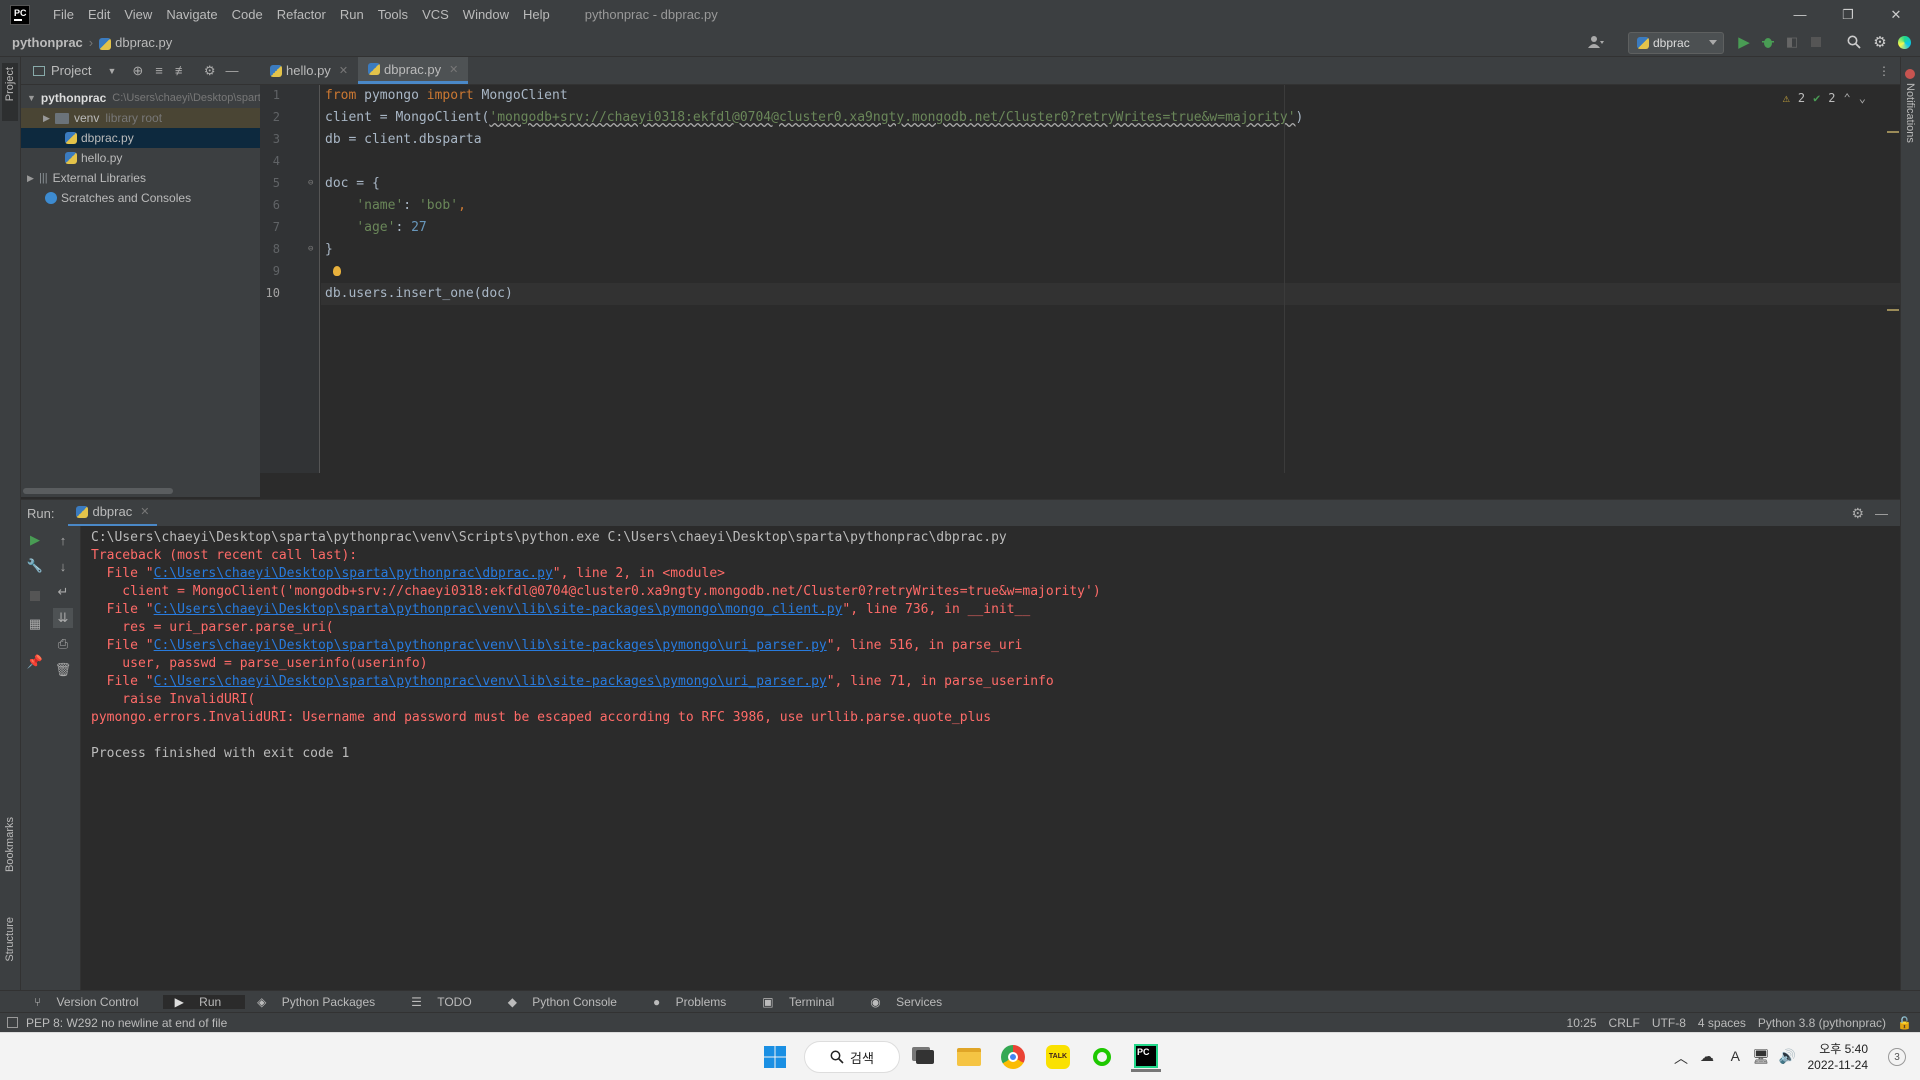 Image resolution: width=1920 pixels, height=1080 pixels. What do you see at coordinates (1910, 113) in the screenshot?
I see `notifications-tool-label: Notifications` at bounding box center [1910, 113].